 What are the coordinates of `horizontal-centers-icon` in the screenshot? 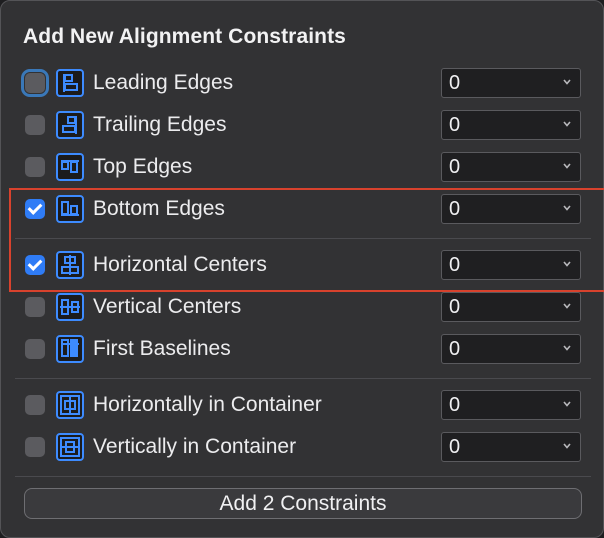 It's located at (70, 265).